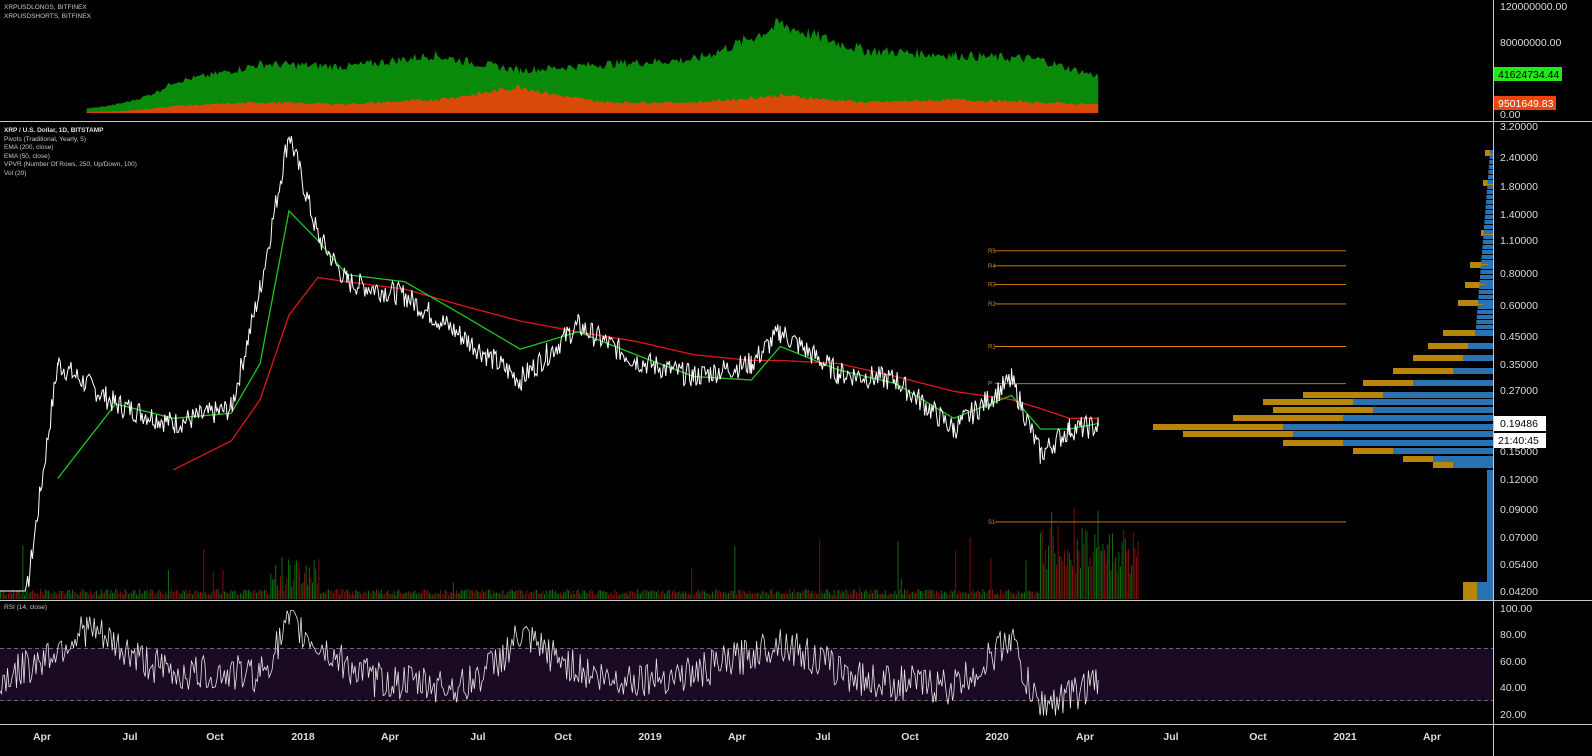 This screenshot has height=756, width=1592. Describe the element at coordinates (70, 131) in the screenshot. I see `legend-symbol: XRP / U.S. Dollar, 1D, BITSTAMP` at that location.